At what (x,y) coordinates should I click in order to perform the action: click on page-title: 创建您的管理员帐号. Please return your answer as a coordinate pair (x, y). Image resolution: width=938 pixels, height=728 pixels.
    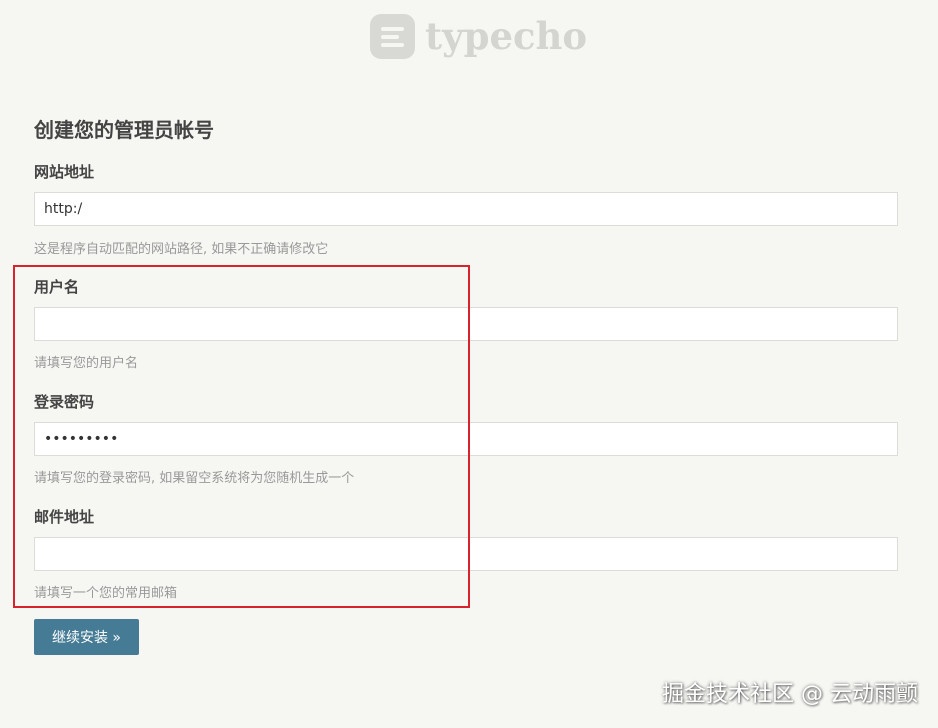
    Looking at the image, I should click on (124, 130).